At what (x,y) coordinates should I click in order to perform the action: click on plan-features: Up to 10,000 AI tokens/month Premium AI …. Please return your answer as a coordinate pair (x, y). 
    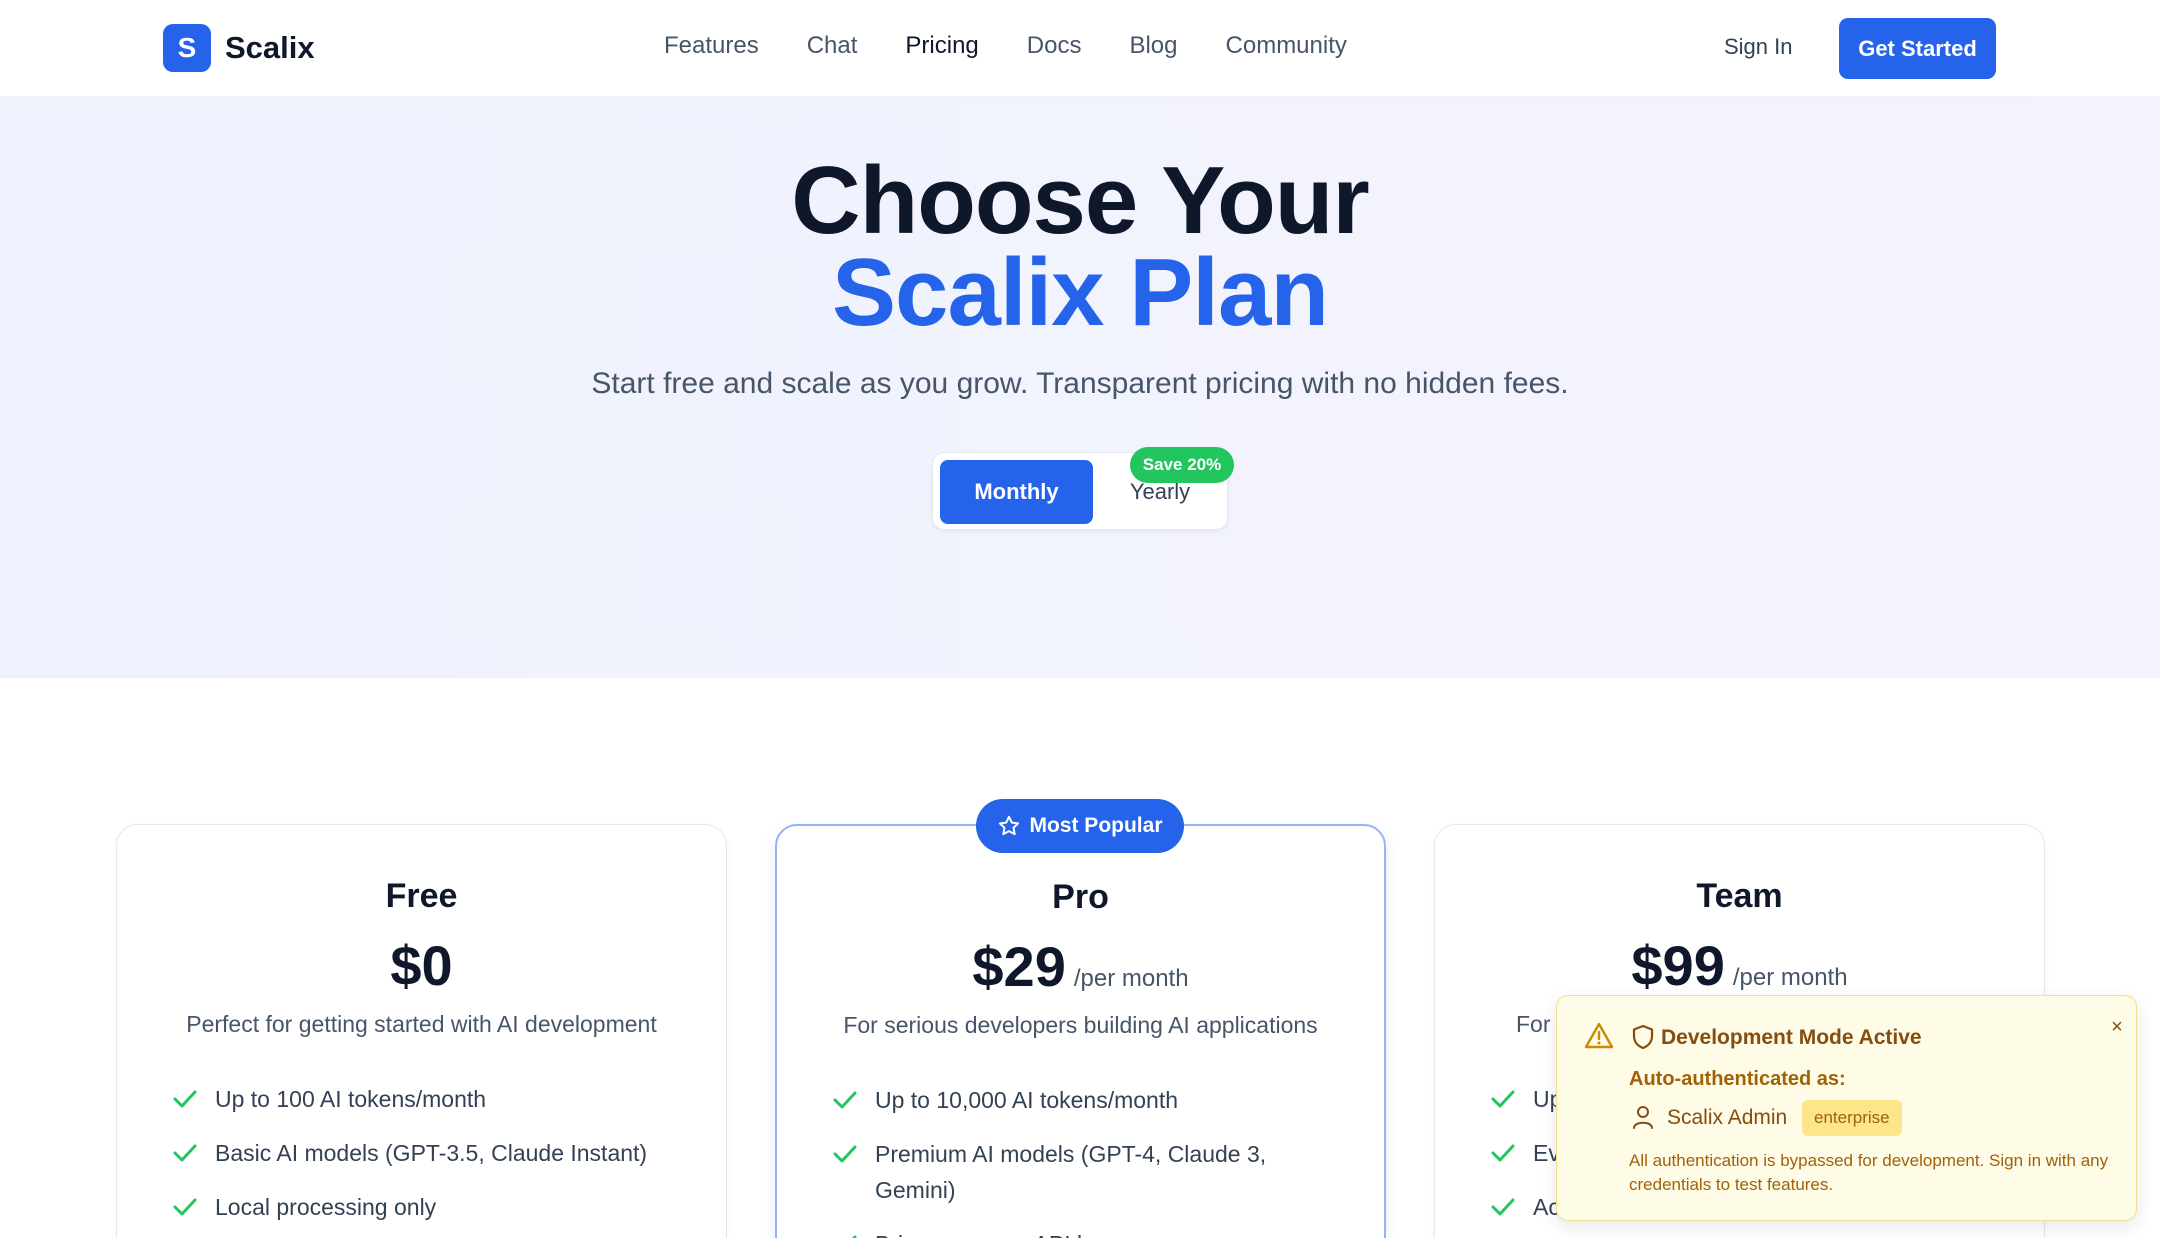
    Looking at the image, I should click on (1087, 1160).